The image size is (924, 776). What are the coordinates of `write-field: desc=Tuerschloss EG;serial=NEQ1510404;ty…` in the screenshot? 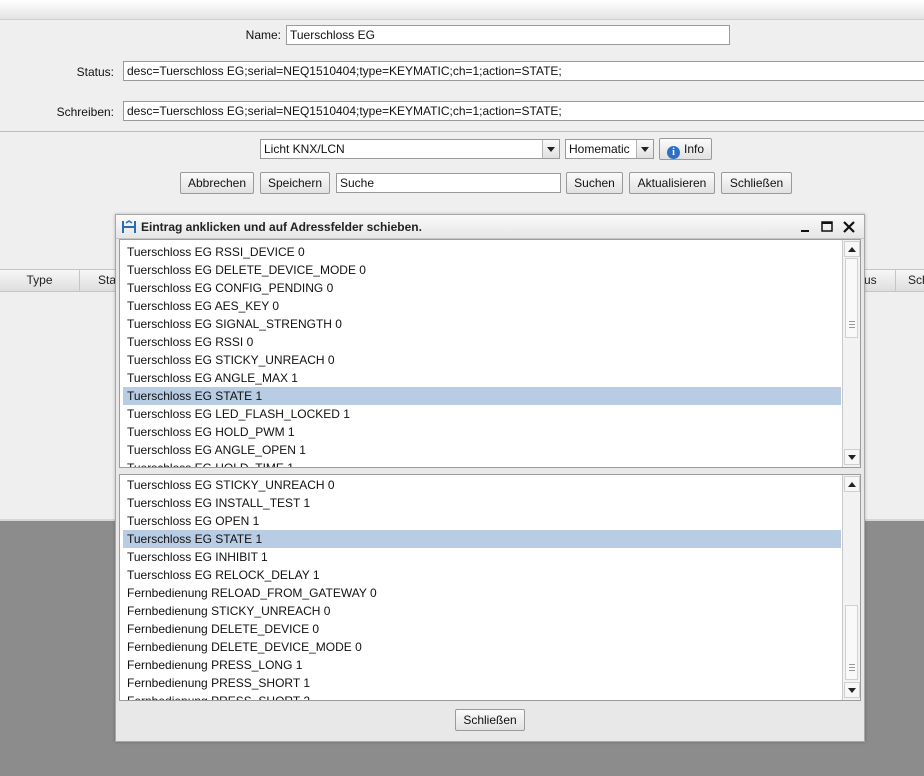 It's located at (523, 111).